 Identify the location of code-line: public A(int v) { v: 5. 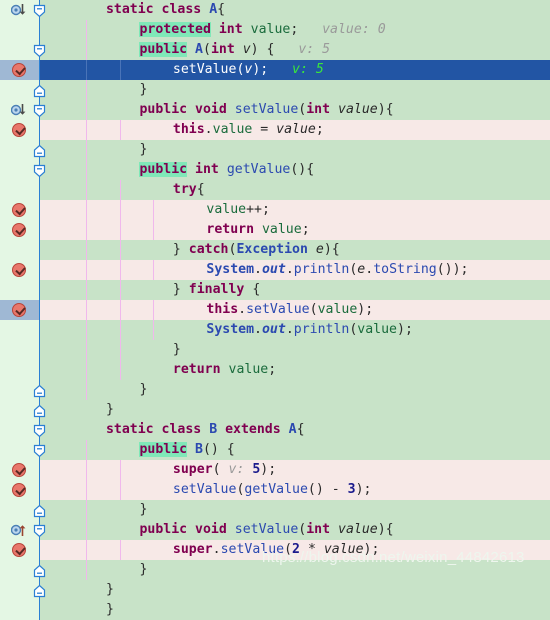
(275, 50).